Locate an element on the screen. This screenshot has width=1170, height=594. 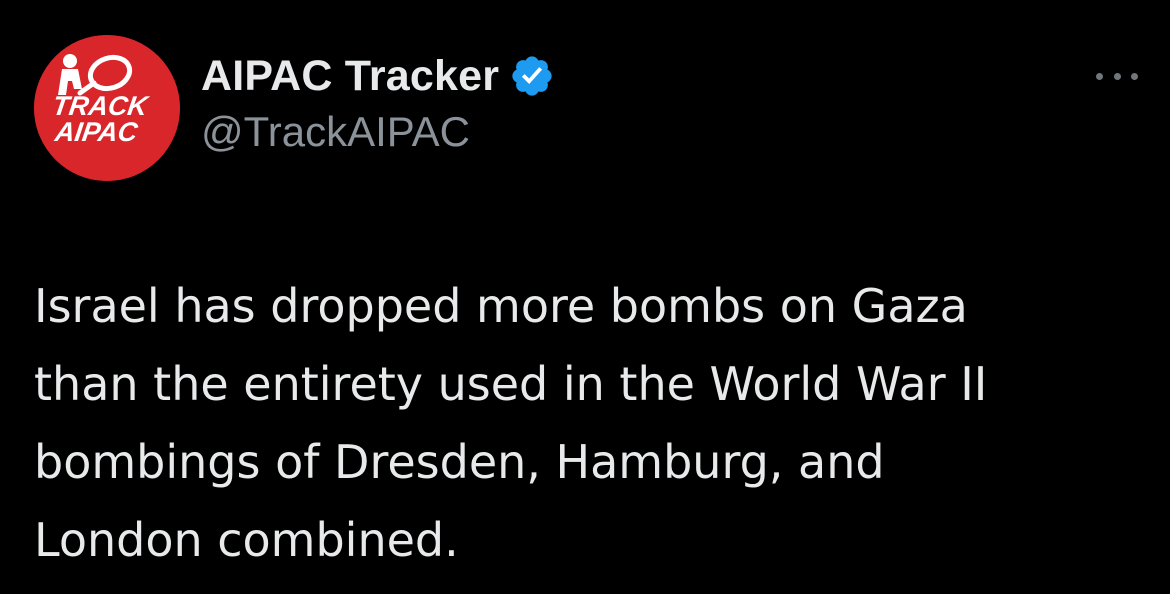
author-handle: @TrackAIPAC is located at coordinates (378, 132).